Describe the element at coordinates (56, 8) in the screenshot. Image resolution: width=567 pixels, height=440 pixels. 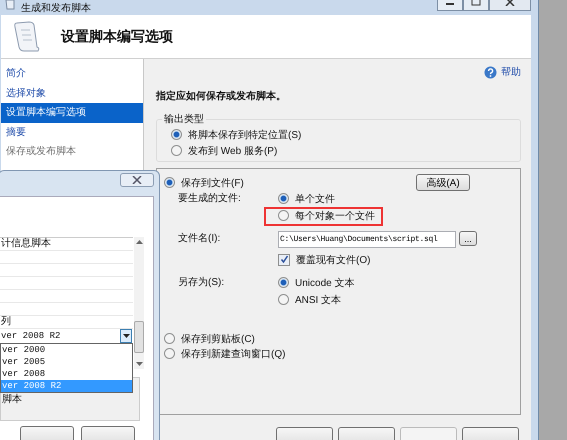
I see `window-title: 生成和发布脚本` at that location.